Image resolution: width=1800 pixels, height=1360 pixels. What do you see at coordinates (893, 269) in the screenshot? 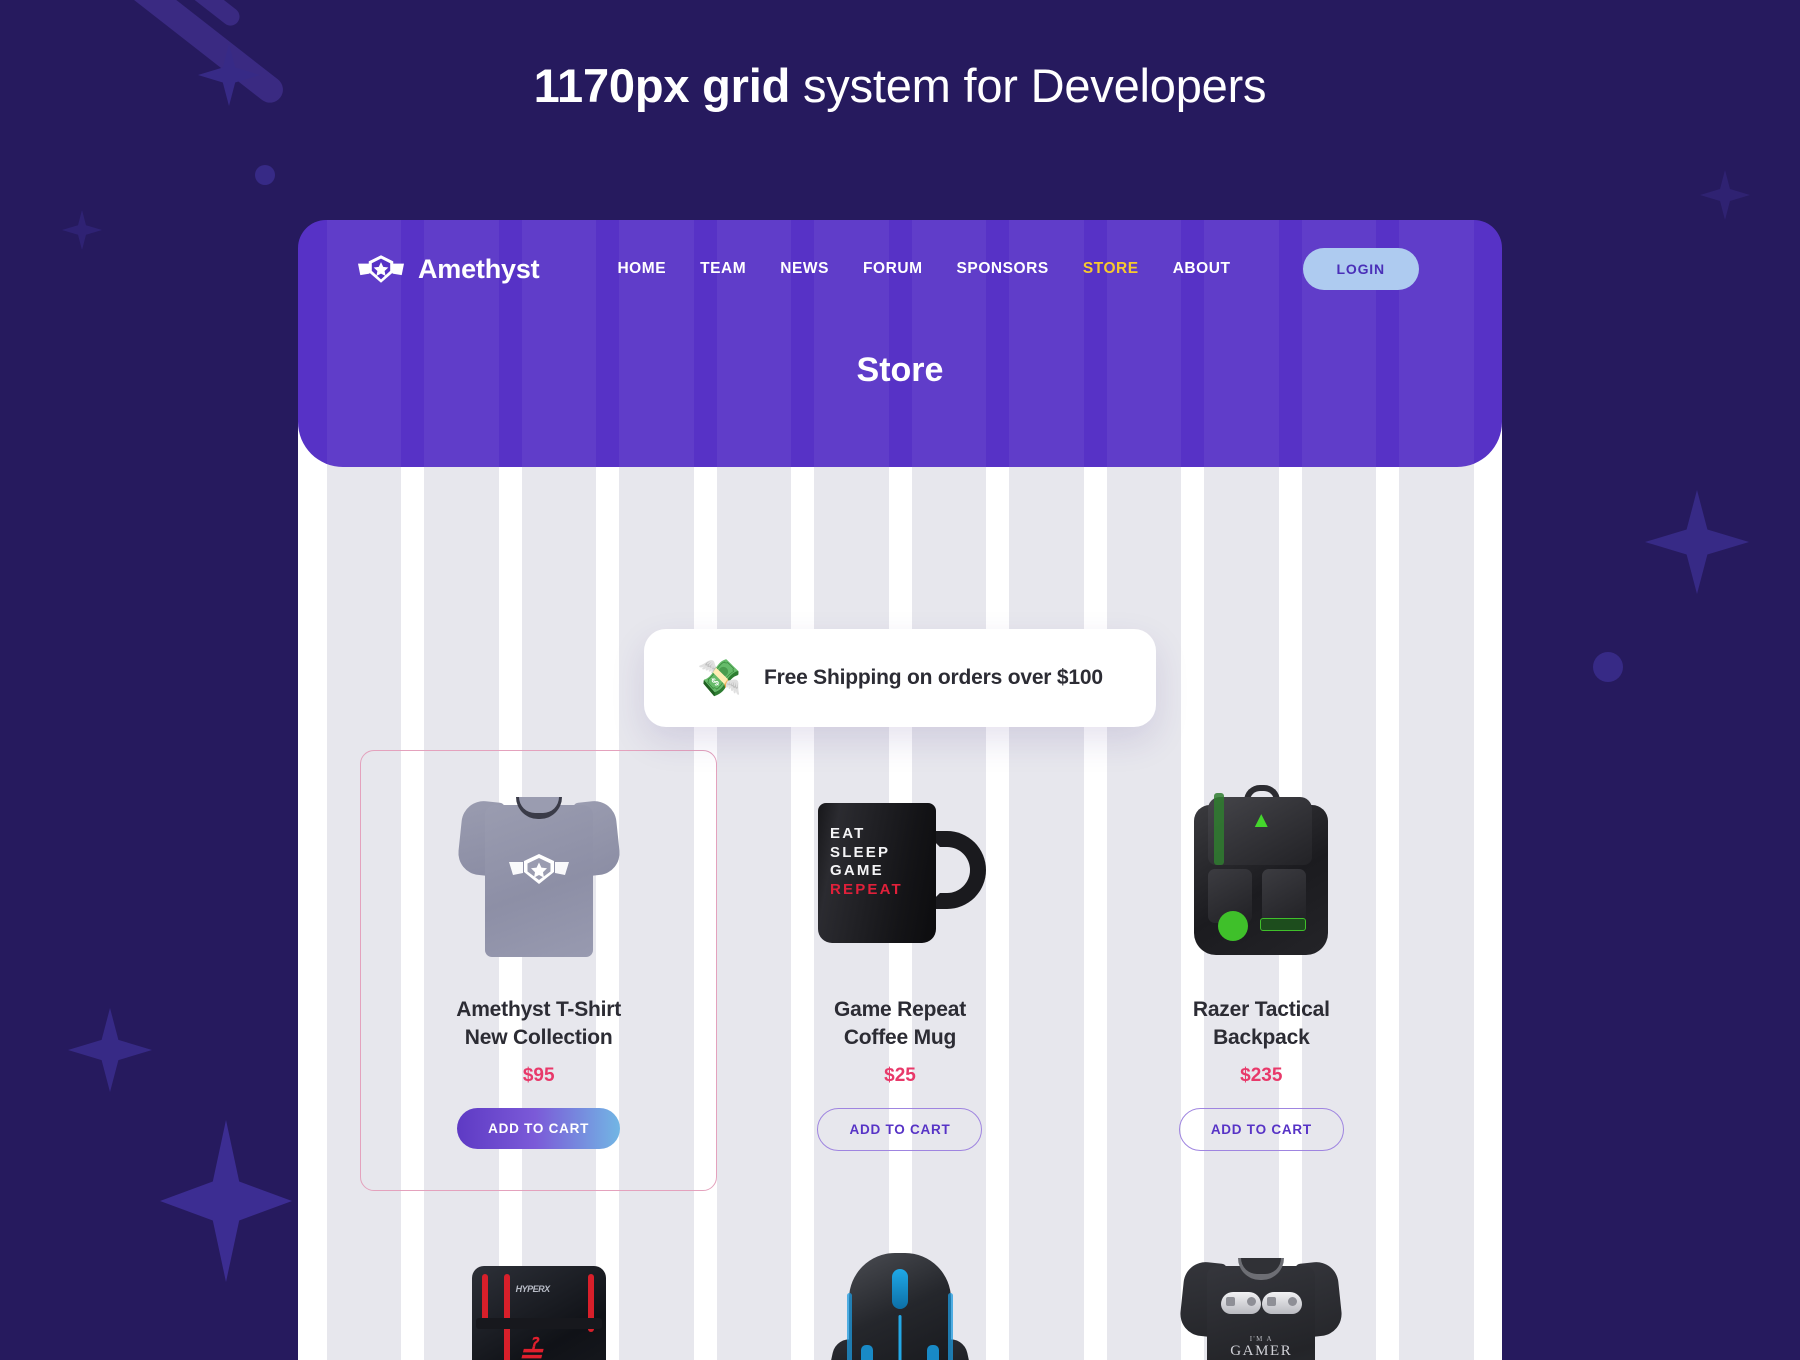
I see `nav-item-forum: FORUM` at bounding box center [893, 269].